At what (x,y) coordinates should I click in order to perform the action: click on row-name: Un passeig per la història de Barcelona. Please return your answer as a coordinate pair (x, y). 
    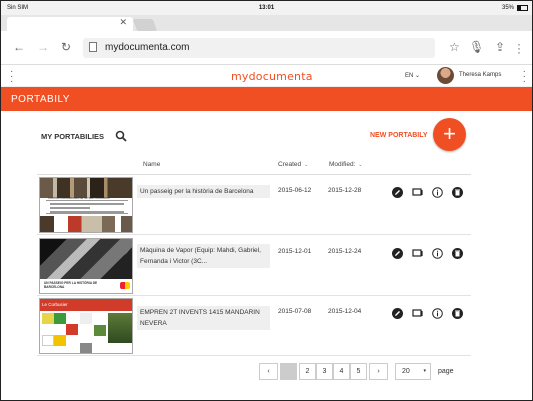
    Looking at the image, I should click on (203, 191).